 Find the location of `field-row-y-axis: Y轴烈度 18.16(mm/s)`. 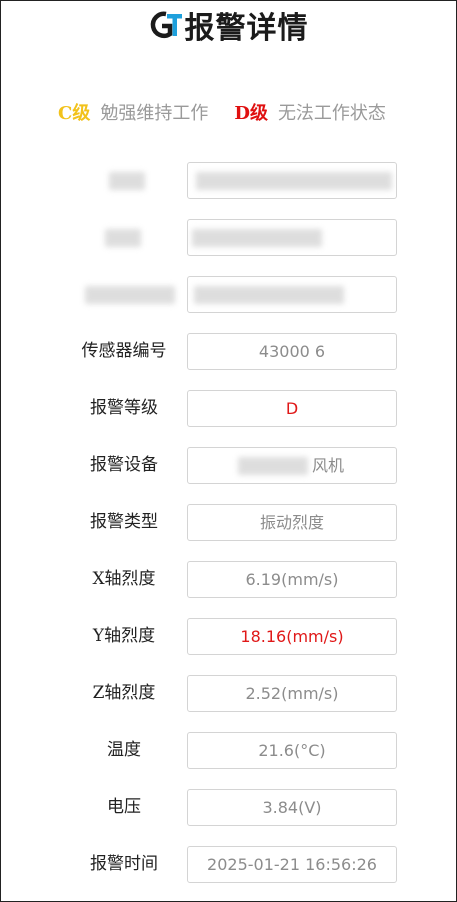

field-row-y-axis: Y轴烈度 18.16(mm/s) is located at coordinates (228, 636).